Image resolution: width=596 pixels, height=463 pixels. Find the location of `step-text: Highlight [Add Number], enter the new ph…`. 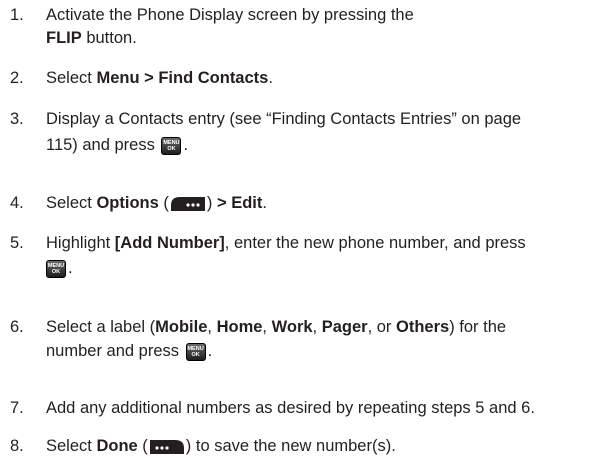

step-text: Highlight [Add Number], enter the new ph… is located at coordinates (286, 243).